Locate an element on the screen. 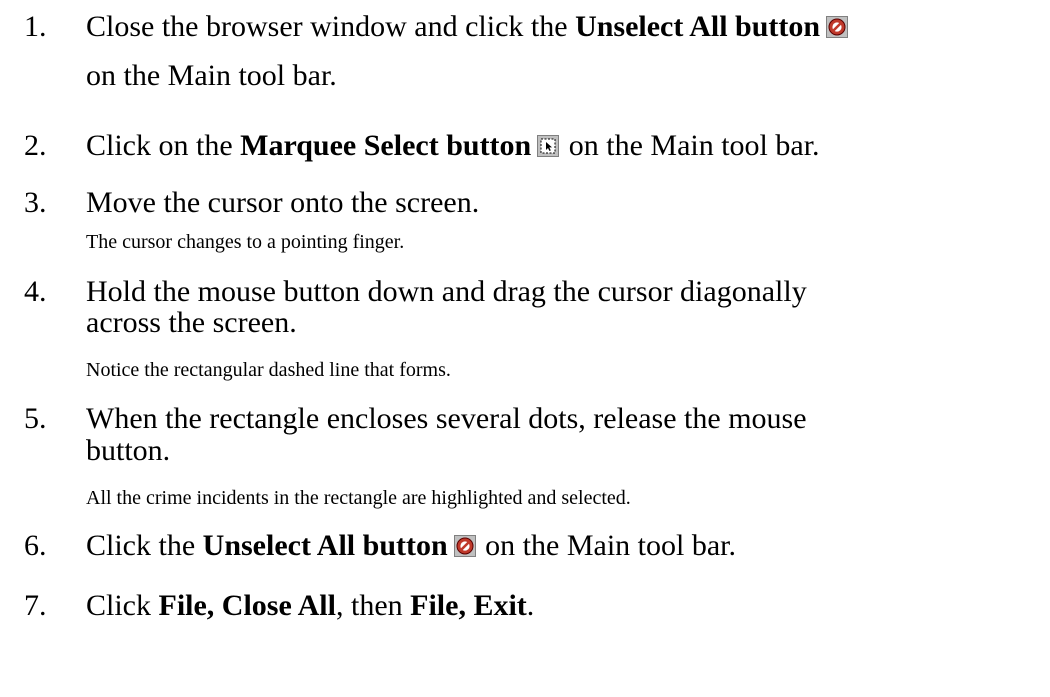 This screenshot has width=1050, height=697. step-number: 1. is located at coordinates (35, 26).